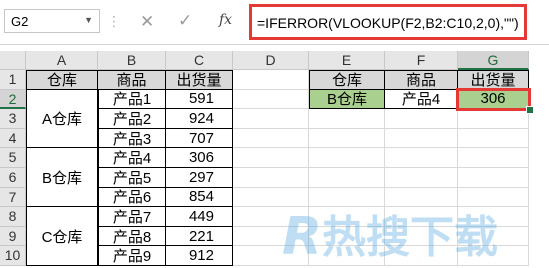 The height and width of the screenshot is (268, 549). I want to click on row-header-10: 10, so click(13, 256).